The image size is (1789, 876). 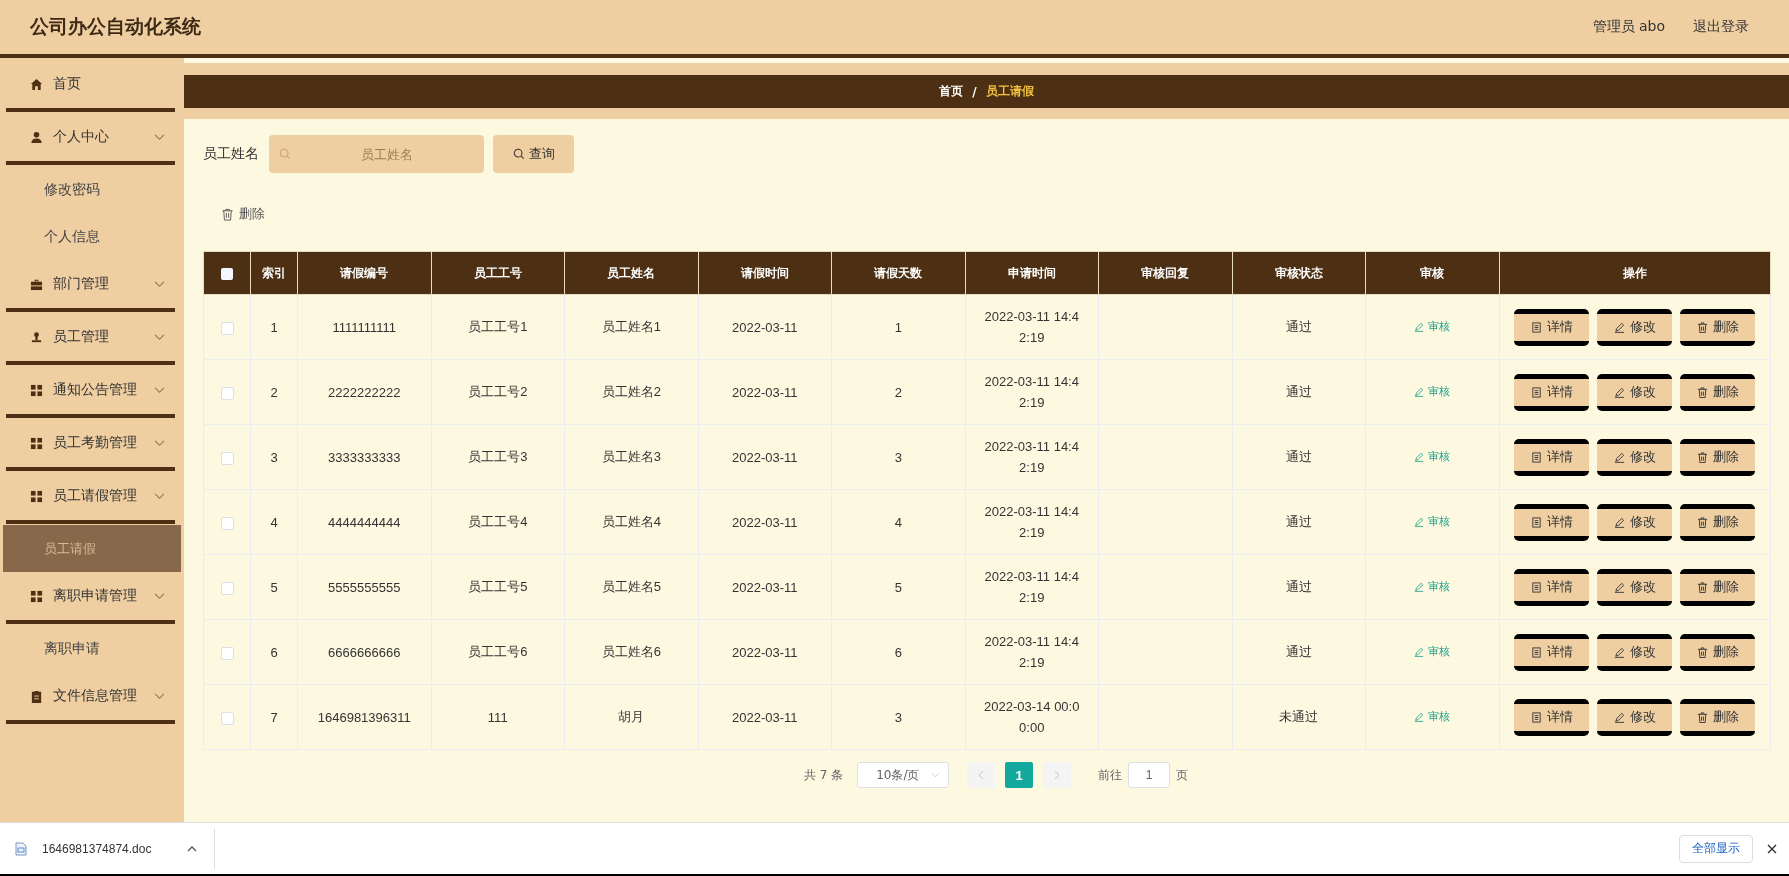 I want to click on show-all-button: 全部显示, so click(x=1716, y=848).